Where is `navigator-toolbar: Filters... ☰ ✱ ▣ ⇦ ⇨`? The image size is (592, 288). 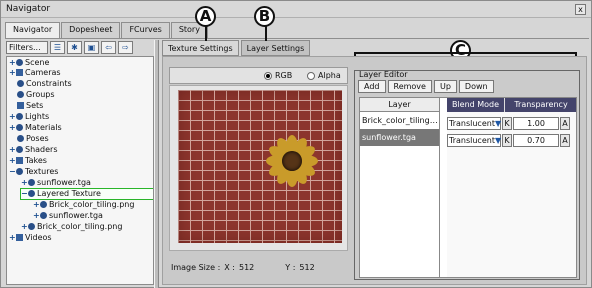 navigator-toolbar: Filters... ☰ ✱ ▣ ⇦ ⇨ is located at coordinates (80, 48).